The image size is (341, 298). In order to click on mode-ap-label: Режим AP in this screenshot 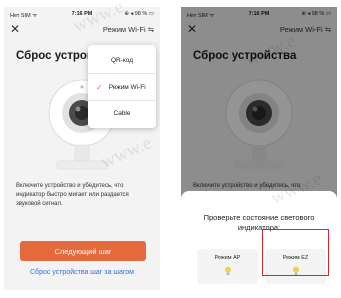, I will do `click(227, 258)`.